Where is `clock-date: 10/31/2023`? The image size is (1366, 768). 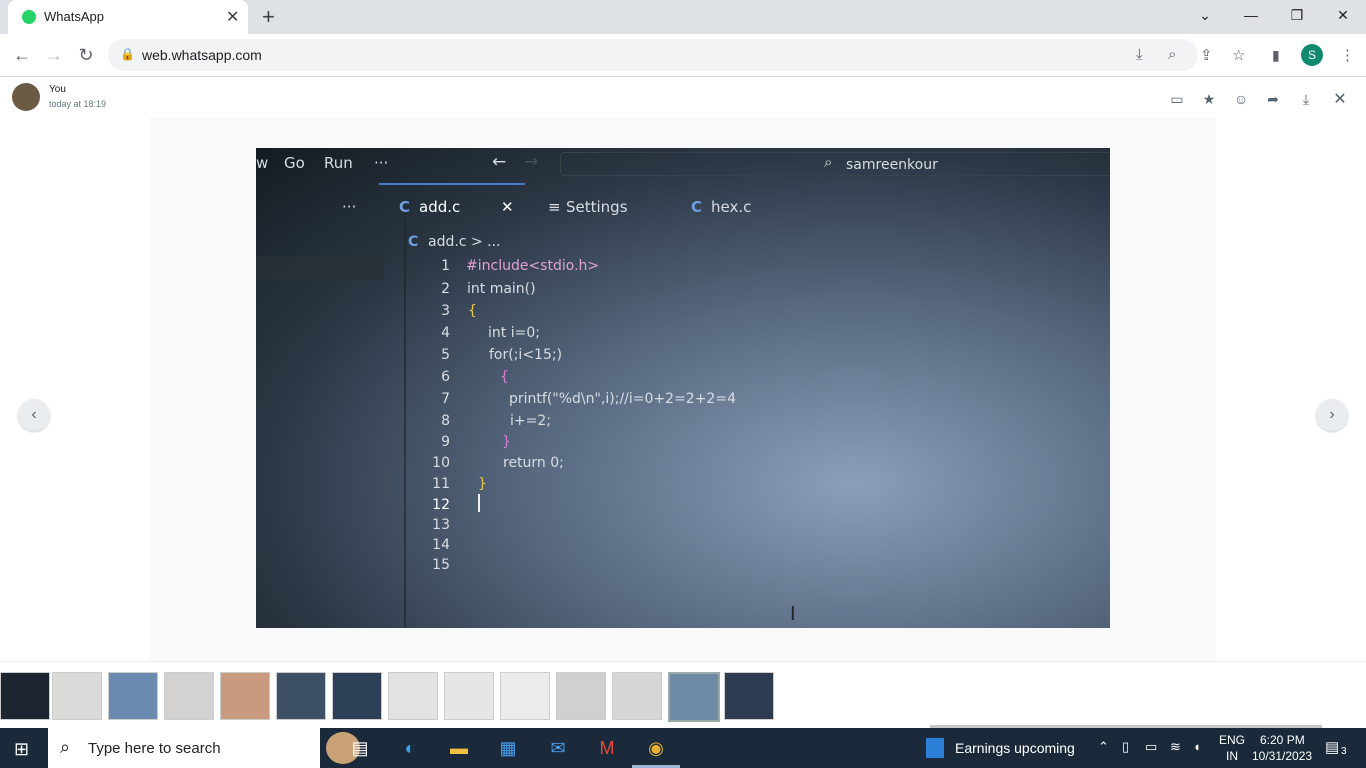 clock-date: 10/31/2023 is located at coordinates (1282, 756).